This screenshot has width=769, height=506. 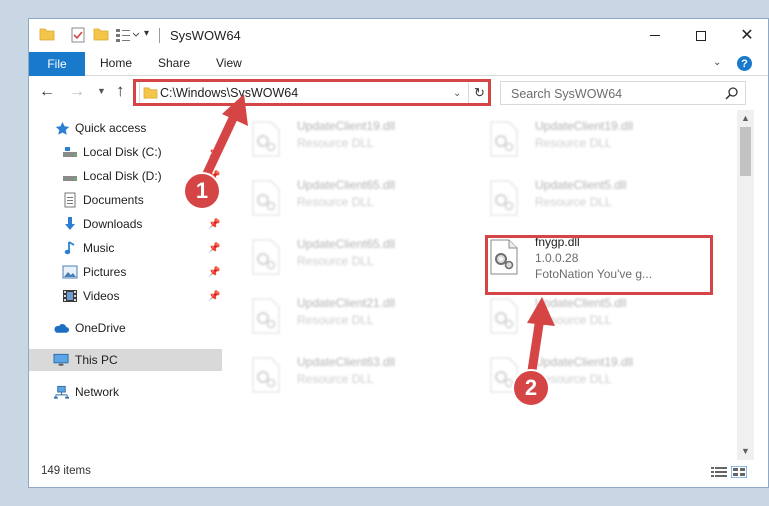 What do you see at coordinates (567, 94) in the screenshot?
I see `search-placeholder: Search SysWOW64` at bounding box center [567, 94].